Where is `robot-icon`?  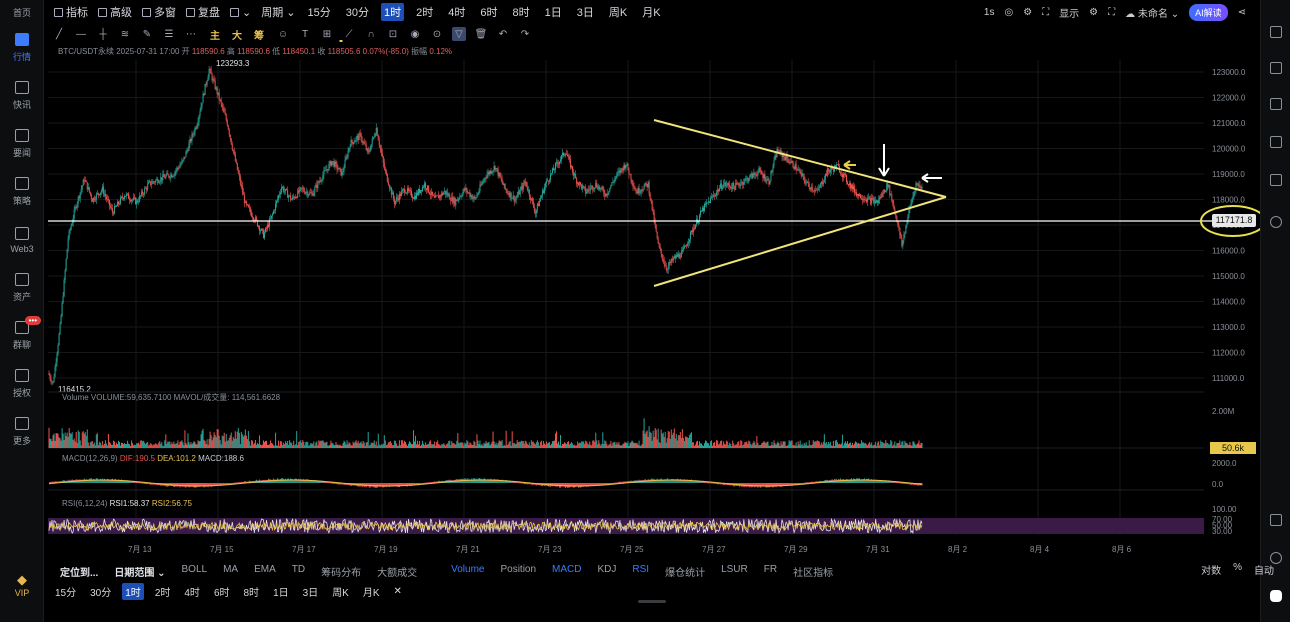
robot-icon is located at coordinates (1276, 596).